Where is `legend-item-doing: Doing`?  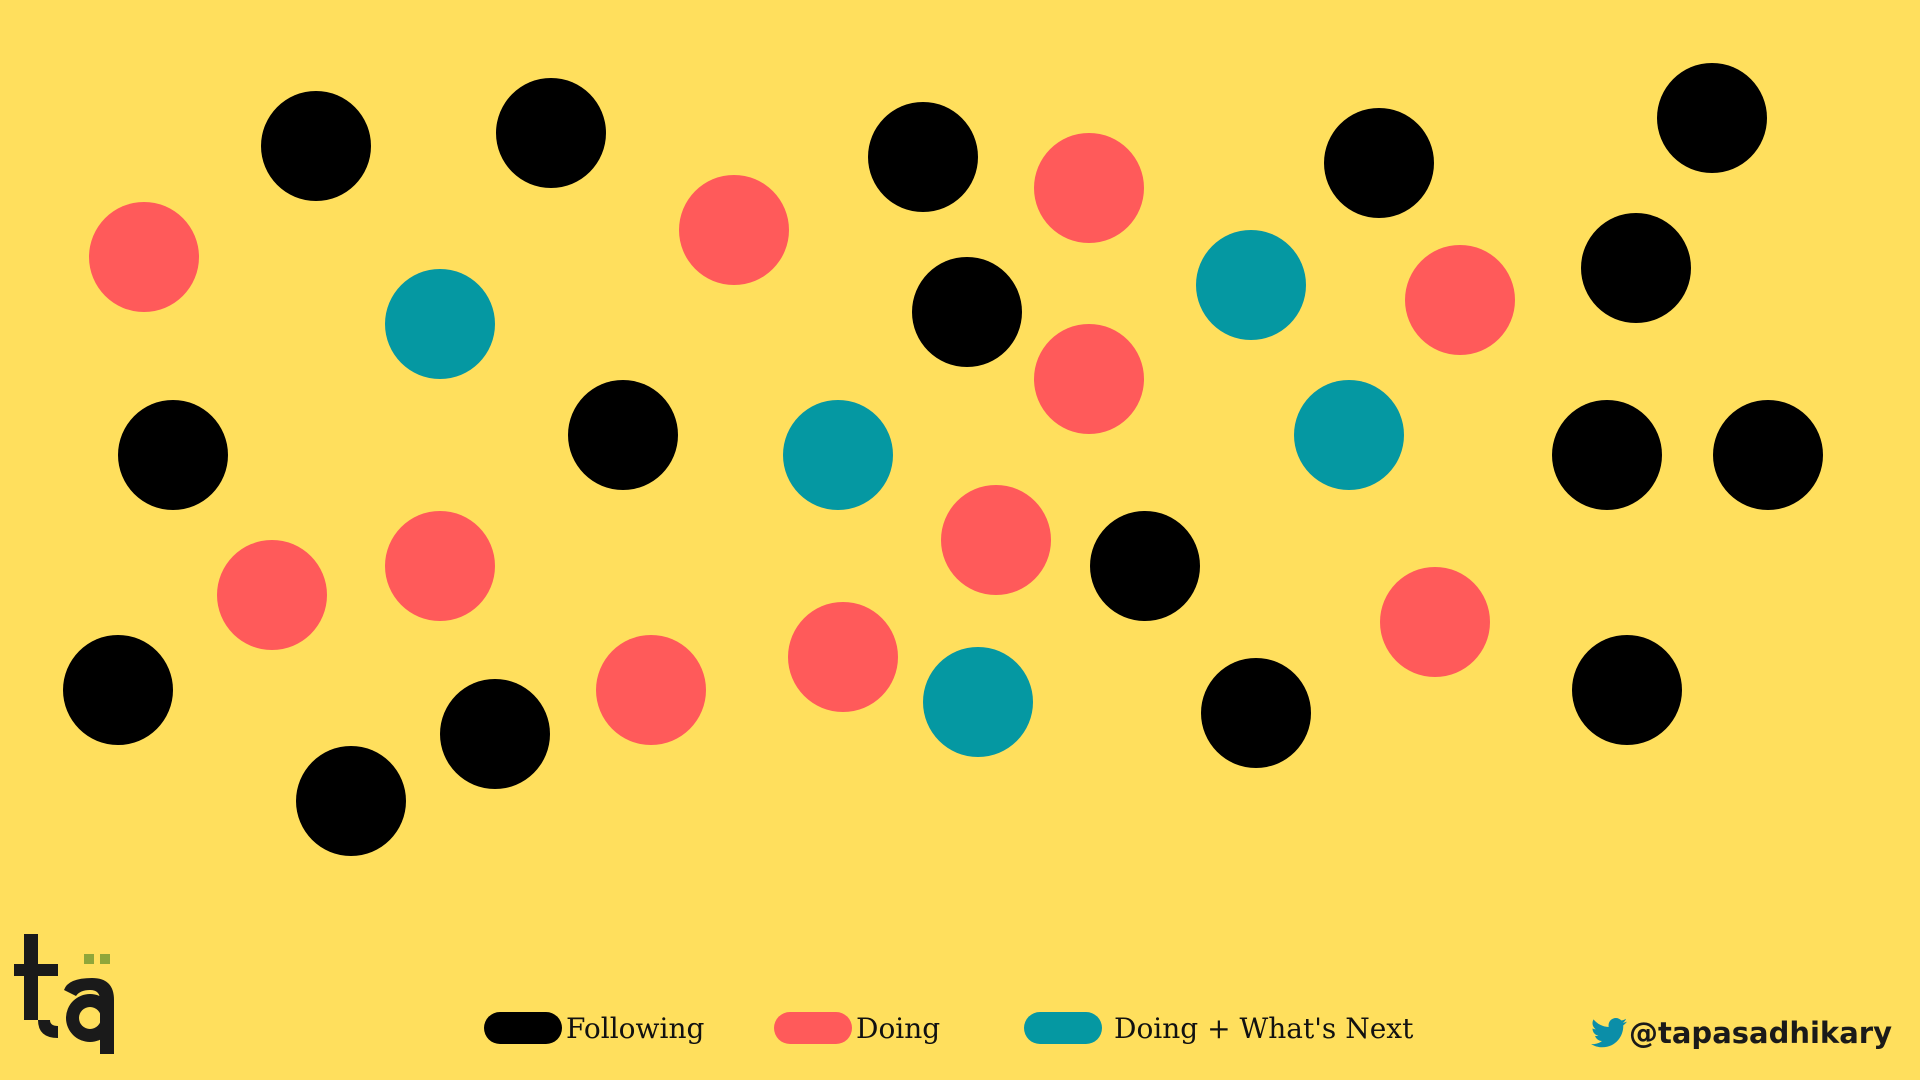
legend-item-doing: Doing is located at coordinates (857, 1028).